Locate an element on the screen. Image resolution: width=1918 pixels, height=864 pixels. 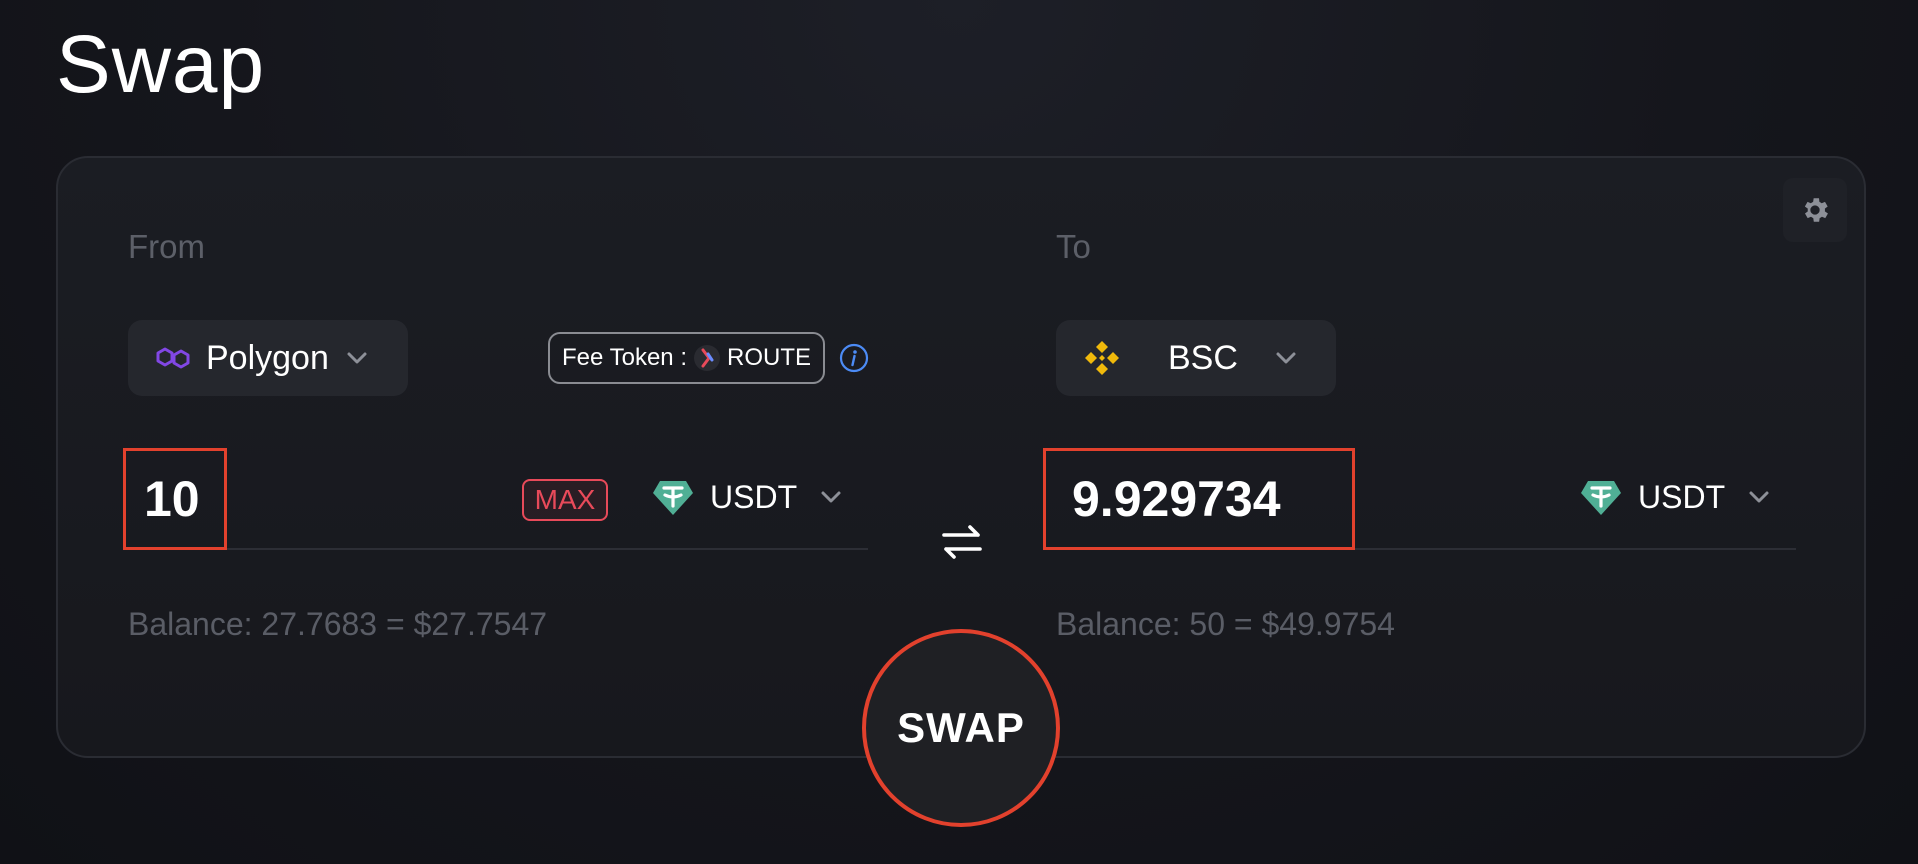
to-token-select: USDT is located at coordinates (1675, 497).